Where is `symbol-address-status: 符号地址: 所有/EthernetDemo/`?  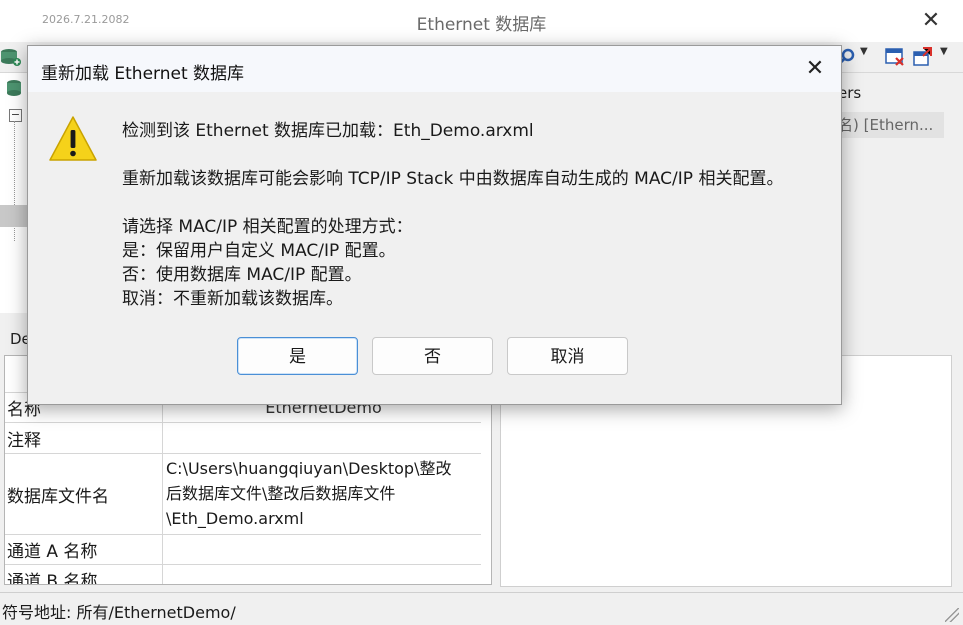 symbol-address-status: 符号地址: 所有/EthernetDemo/ is located at coordinates (119, 612).